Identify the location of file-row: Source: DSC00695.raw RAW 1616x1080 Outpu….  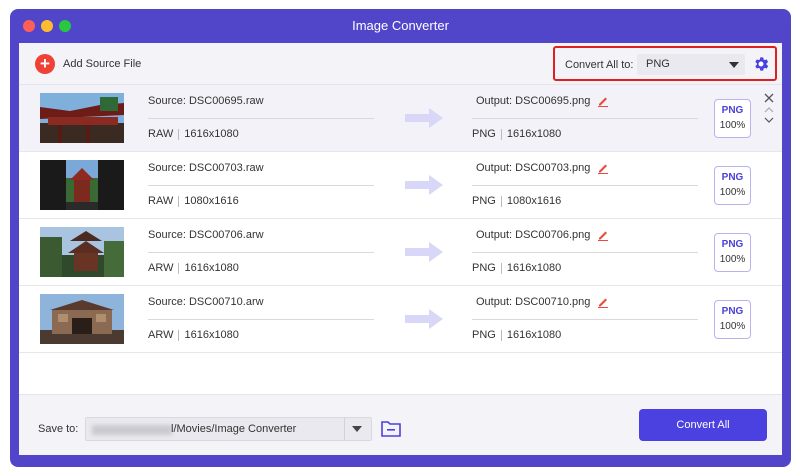
(400, 118).